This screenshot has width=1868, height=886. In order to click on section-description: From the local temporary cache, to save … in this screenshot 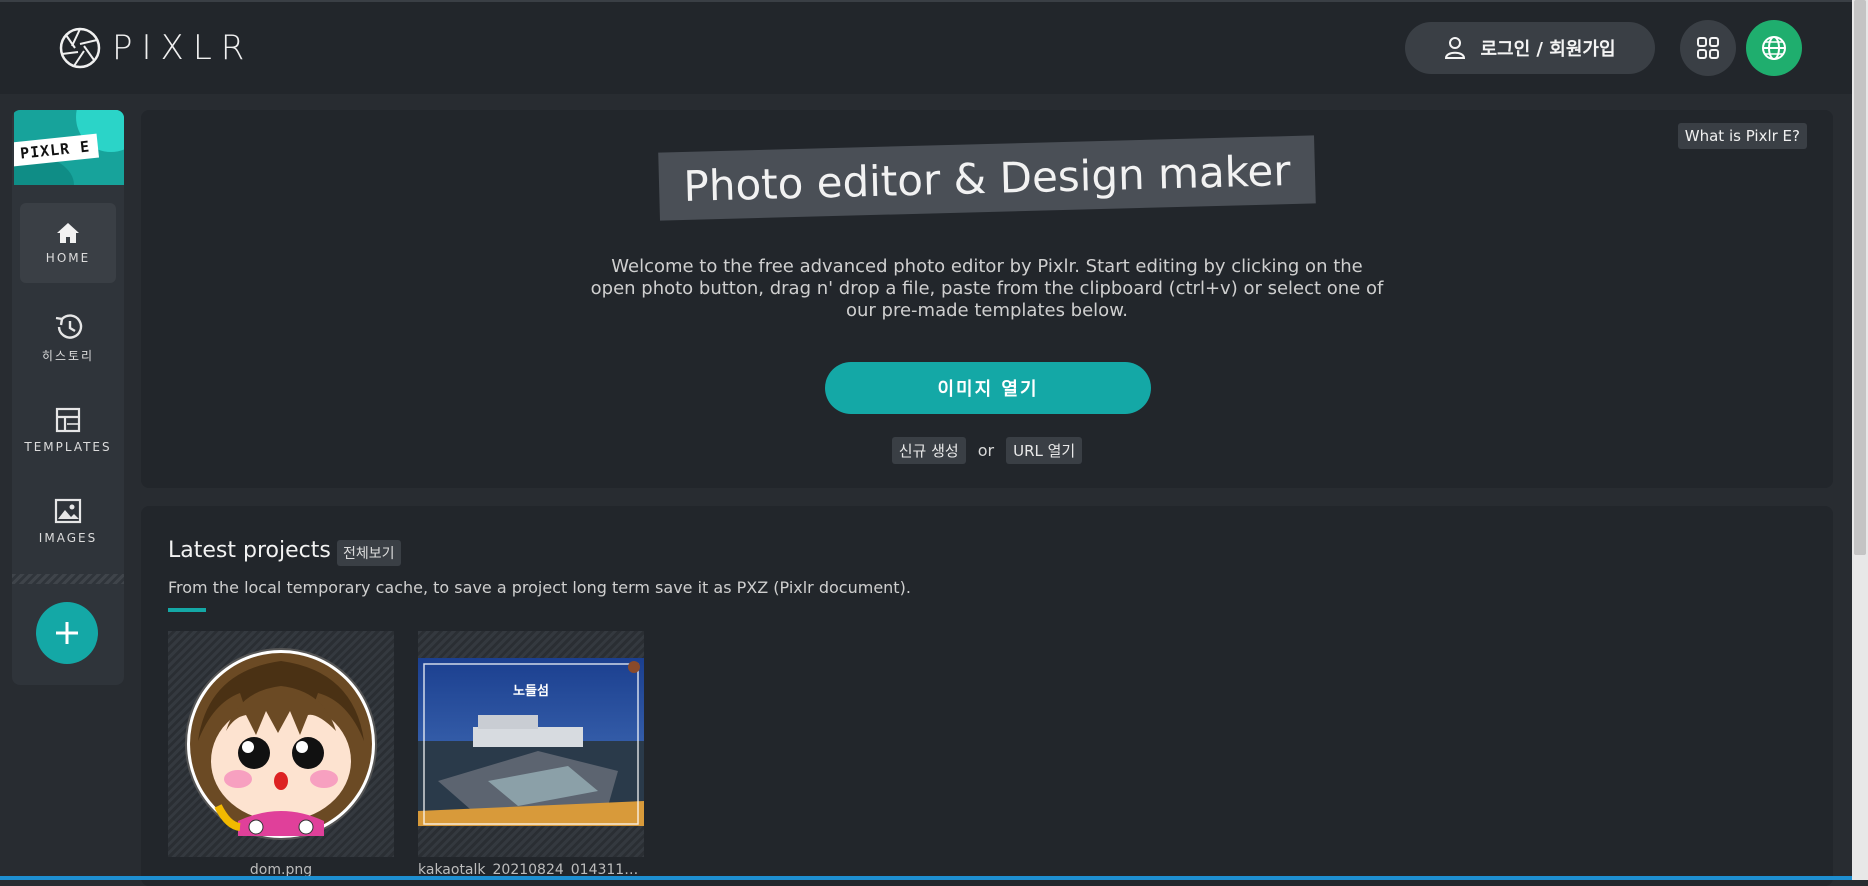, I will do `click(539, 587)`.